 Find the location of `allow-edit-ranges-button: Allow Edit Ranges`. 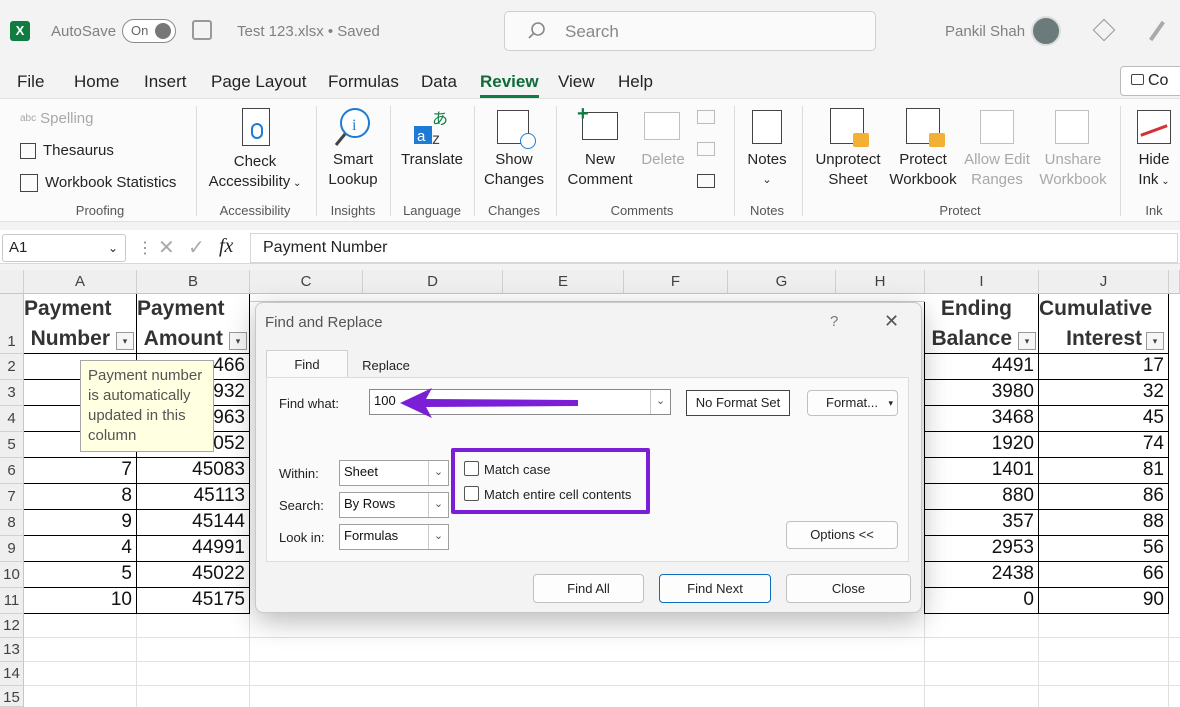

allow-edit-ranges-button: Allow Edit Ranges is located at coordinates (997, 170).